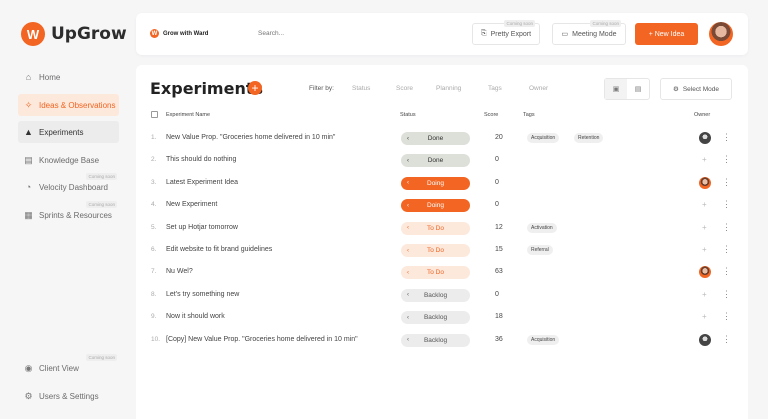  I want to click on filter-status: Status, so click(361, 88).